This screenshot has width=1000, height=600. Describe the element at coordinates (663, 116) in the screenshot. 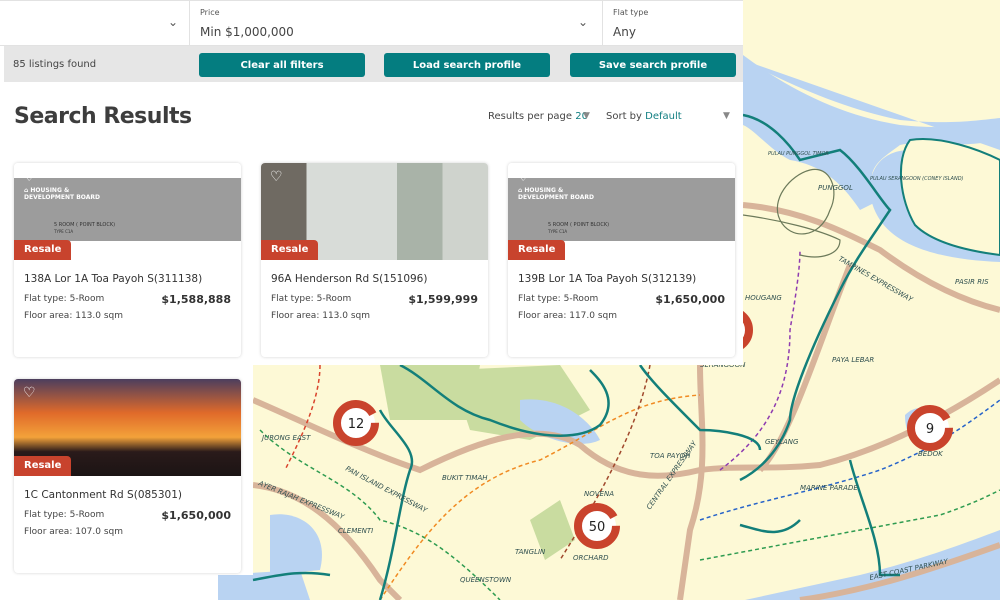

I see `sort-value: Default` at that location.